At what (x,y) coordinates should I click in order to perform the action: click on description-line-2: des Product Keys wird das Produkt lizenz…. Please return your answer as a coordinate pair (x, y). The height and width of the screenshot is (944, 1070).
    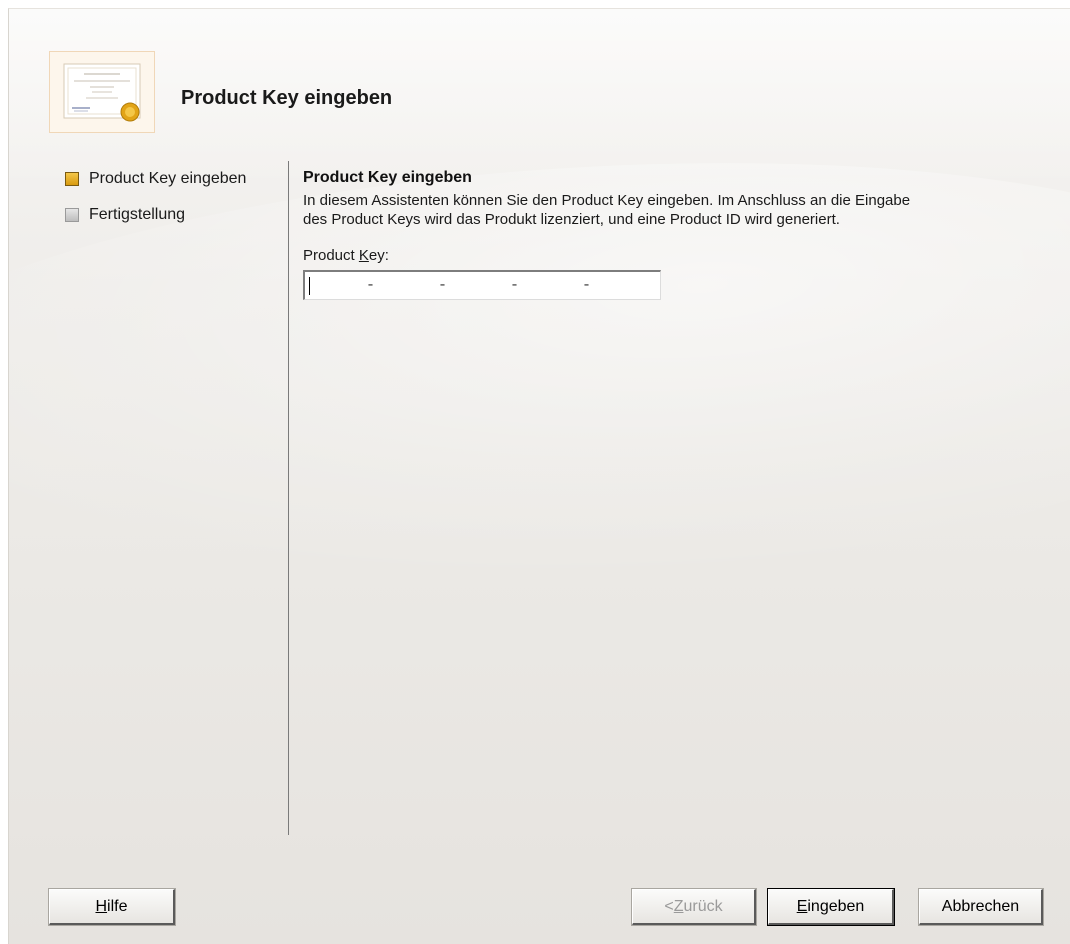
    Looking at the image, I should click on (571, 219).